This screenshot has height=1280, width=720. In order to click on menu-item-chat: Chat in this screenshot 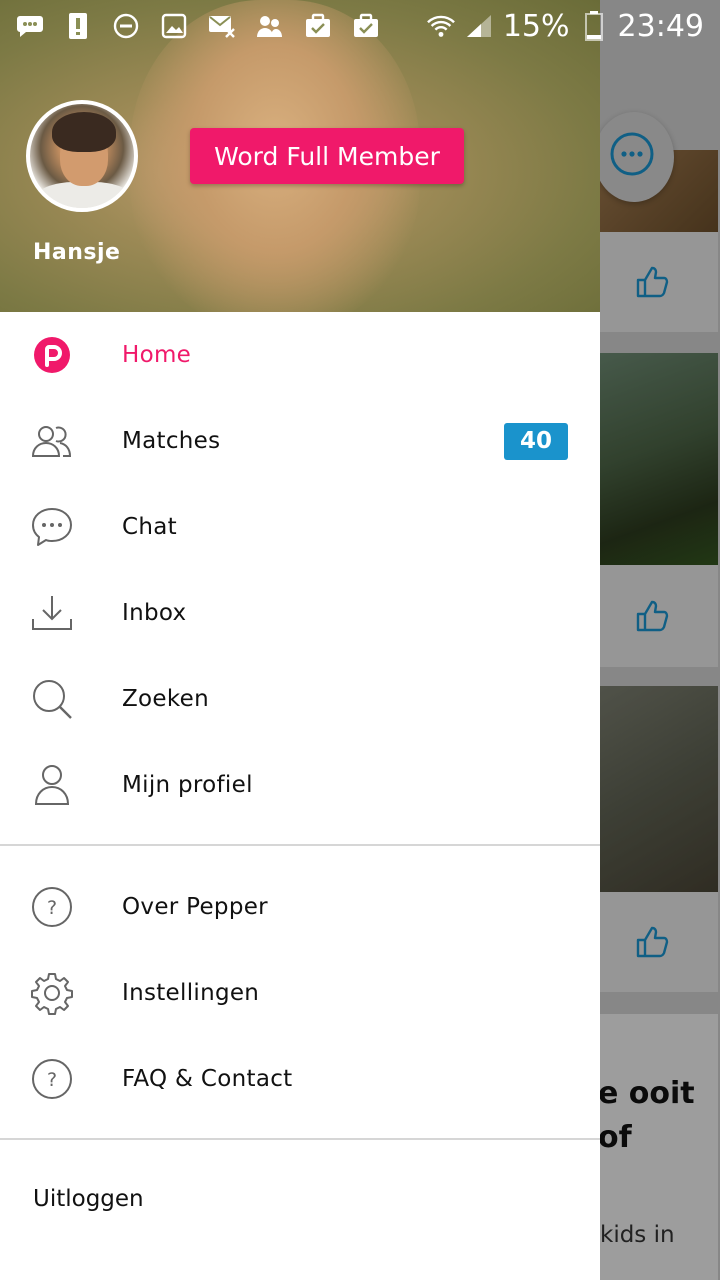, I will do `click(300, 527)`.